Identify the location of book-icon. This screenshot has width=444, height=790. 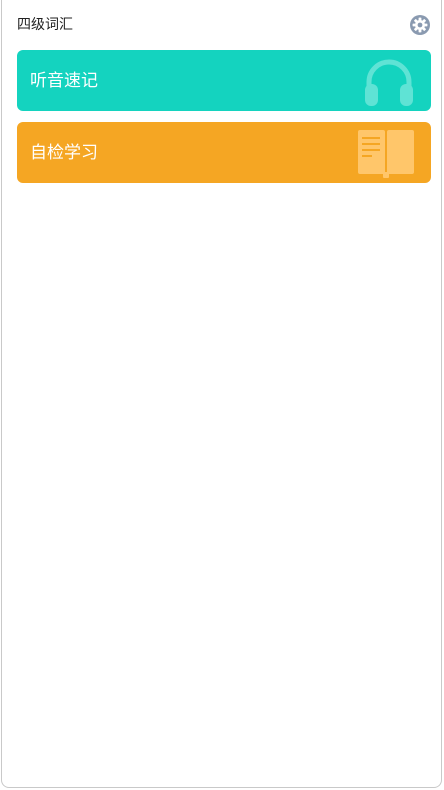
(386, 155).